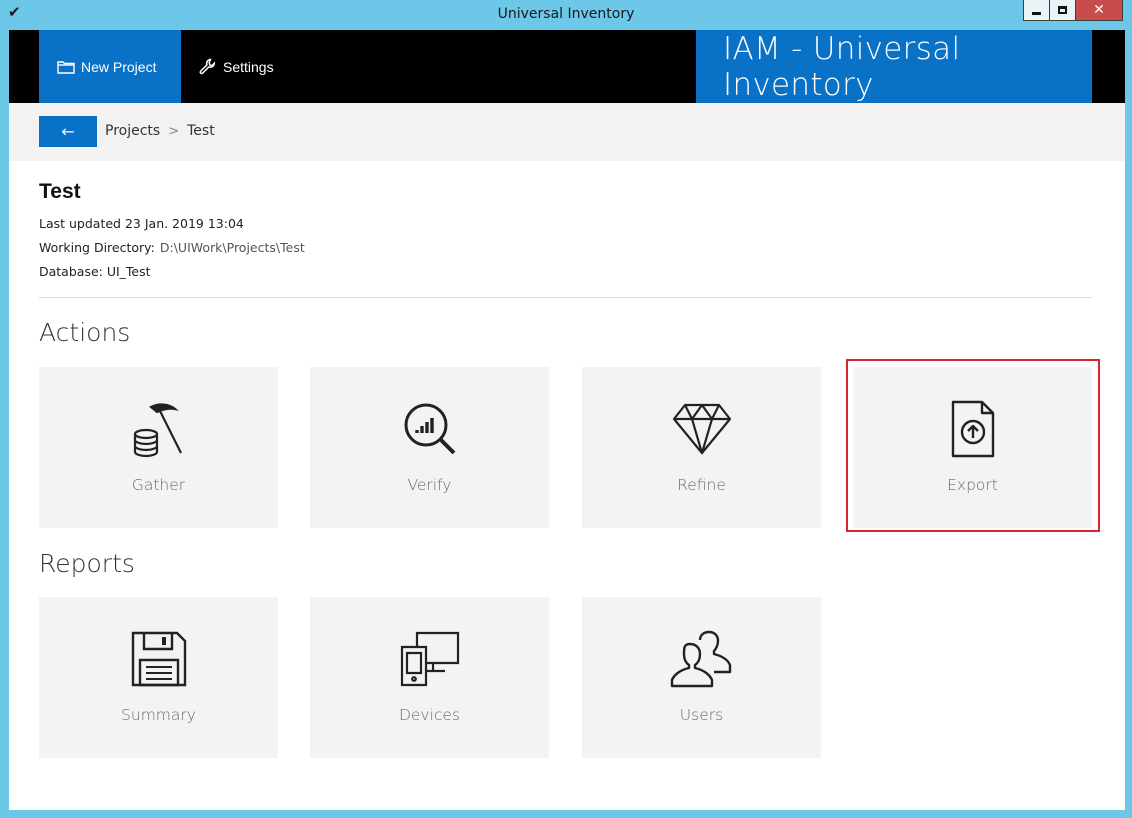 The width and height of the screenshot is (1132, 818). I want to click on floppy-disk-icon, so click(158, 659).